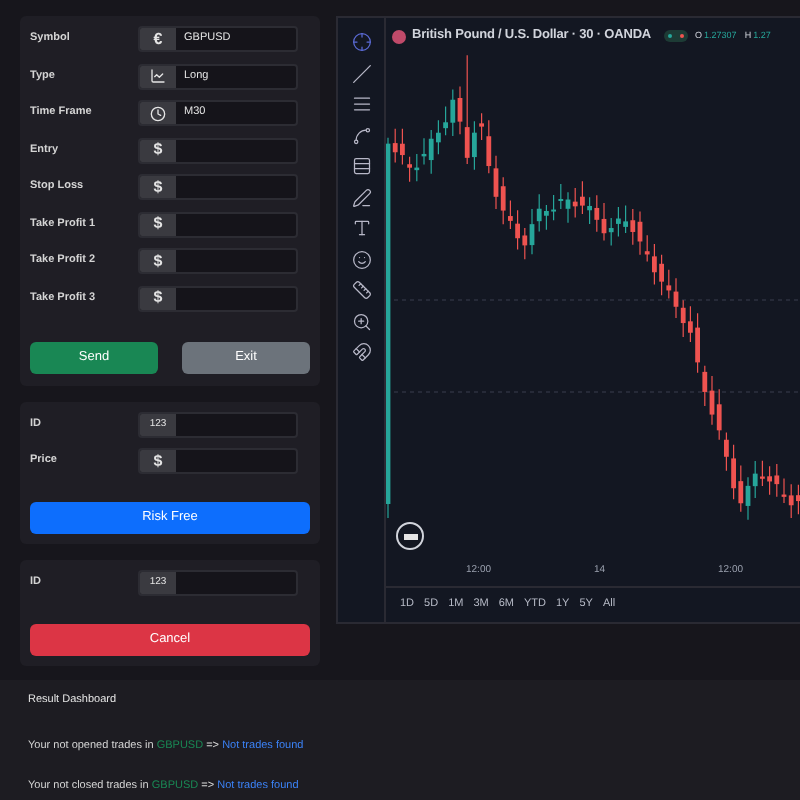 Image resolution: width=800 pixels, height=800 pixels. What do you see at coordinates (361, 104) in the screenshot?
I see `parallel-lines-icon` at bounding box center [361, 104].